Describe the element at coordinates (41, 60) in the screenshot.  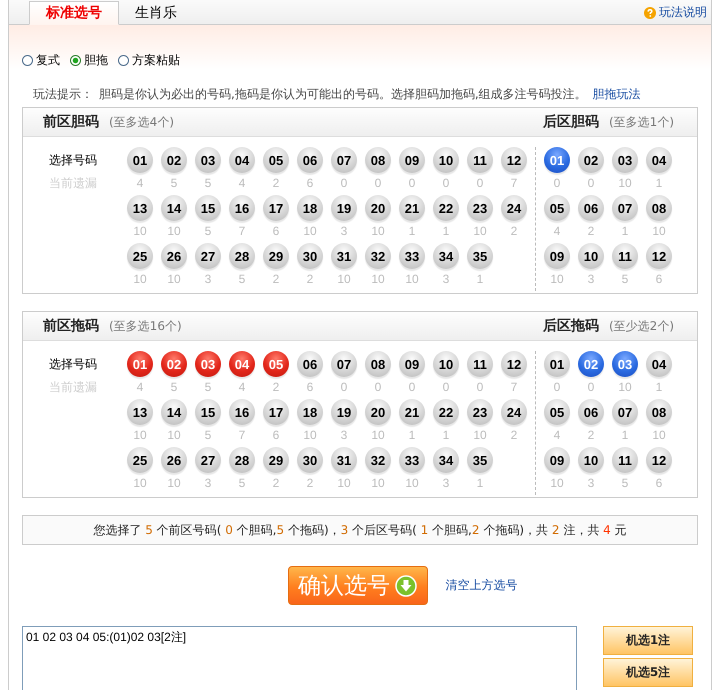
I see `mode-radio: 复式` at that location.